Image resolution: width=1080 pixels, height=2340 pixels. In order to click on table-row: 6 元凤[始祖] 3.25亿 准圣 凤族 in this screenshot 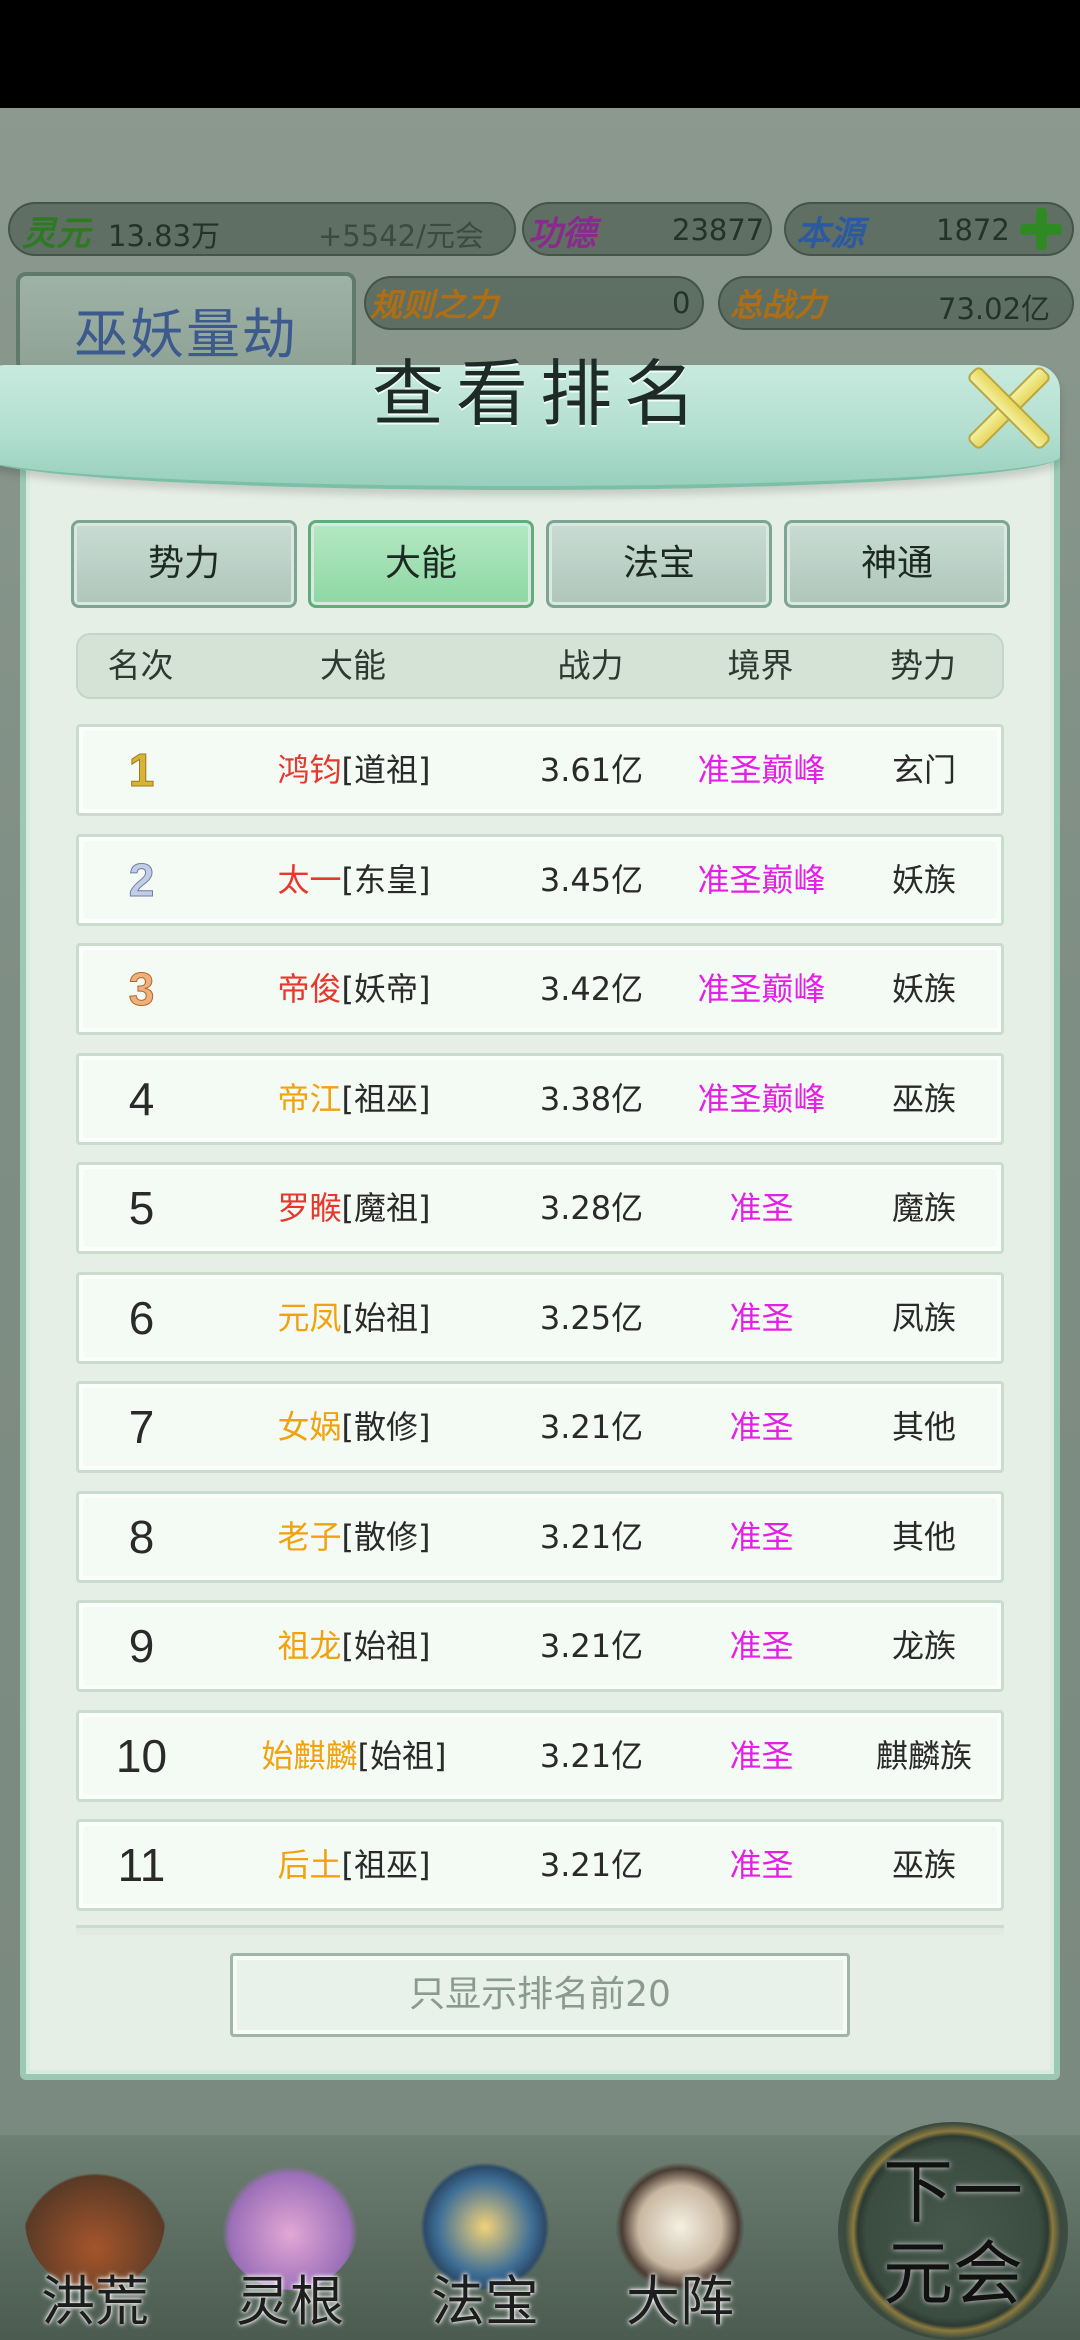, I will do `click(540, 1318)`.